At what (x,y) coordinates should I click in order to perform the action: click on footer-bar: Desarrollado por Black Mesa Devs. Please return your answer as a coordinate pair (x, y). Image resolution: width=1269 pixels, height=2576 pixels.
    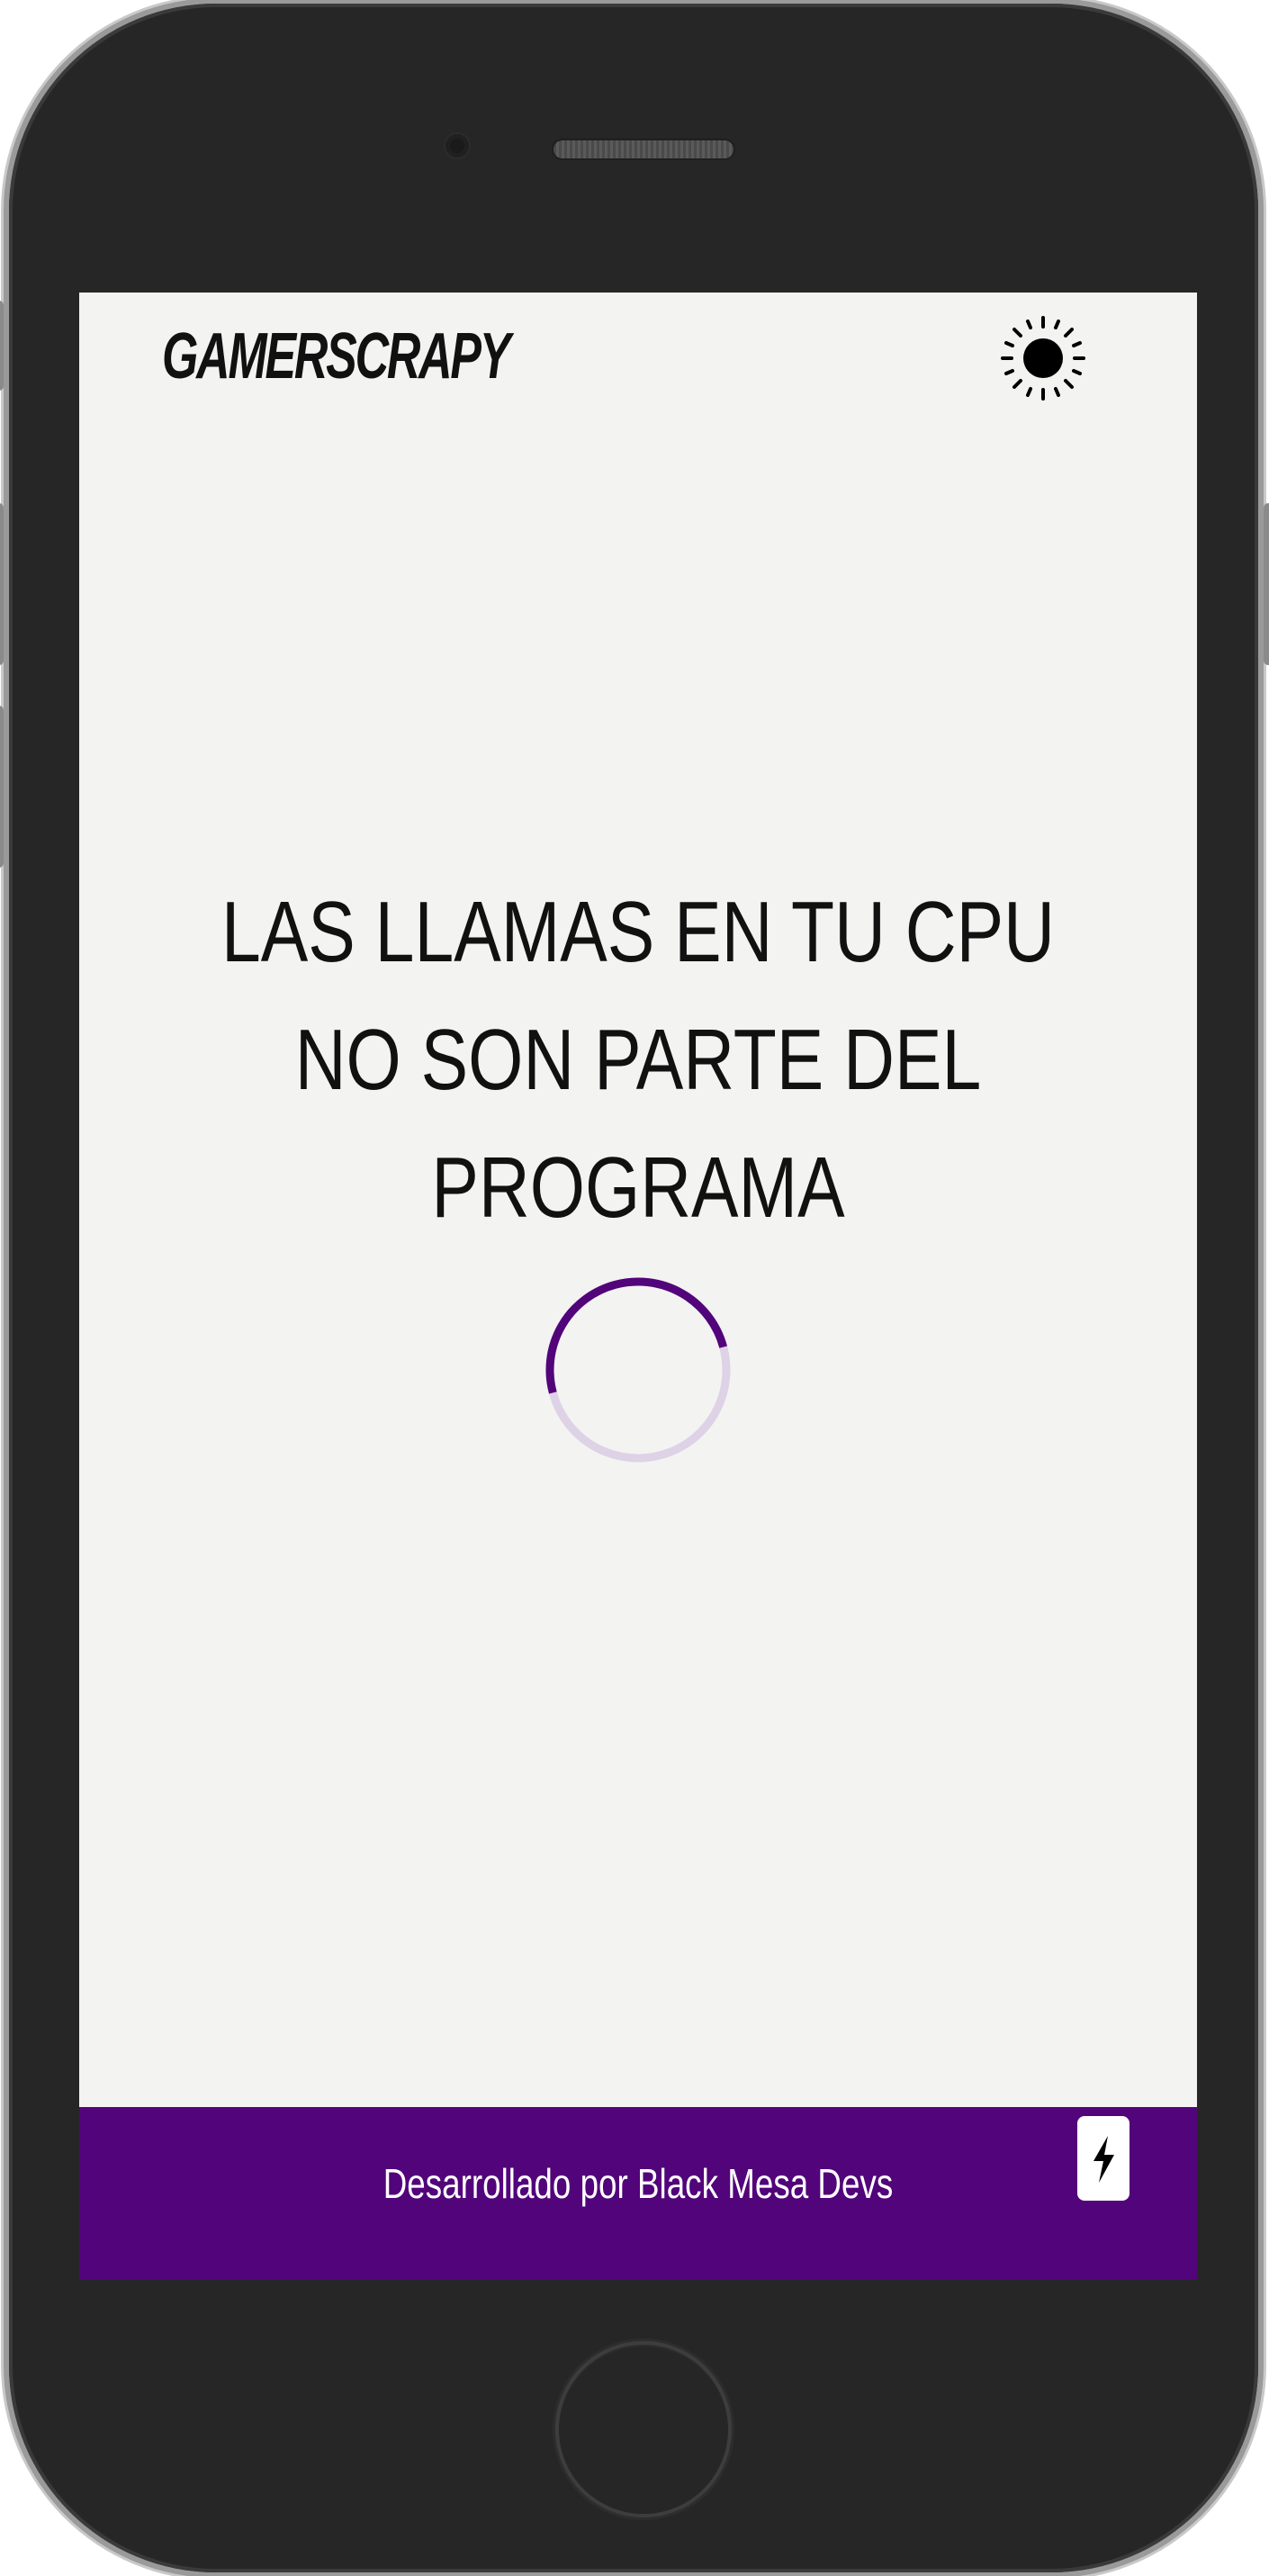
    Looking at the image, I should click on (638, 2193).